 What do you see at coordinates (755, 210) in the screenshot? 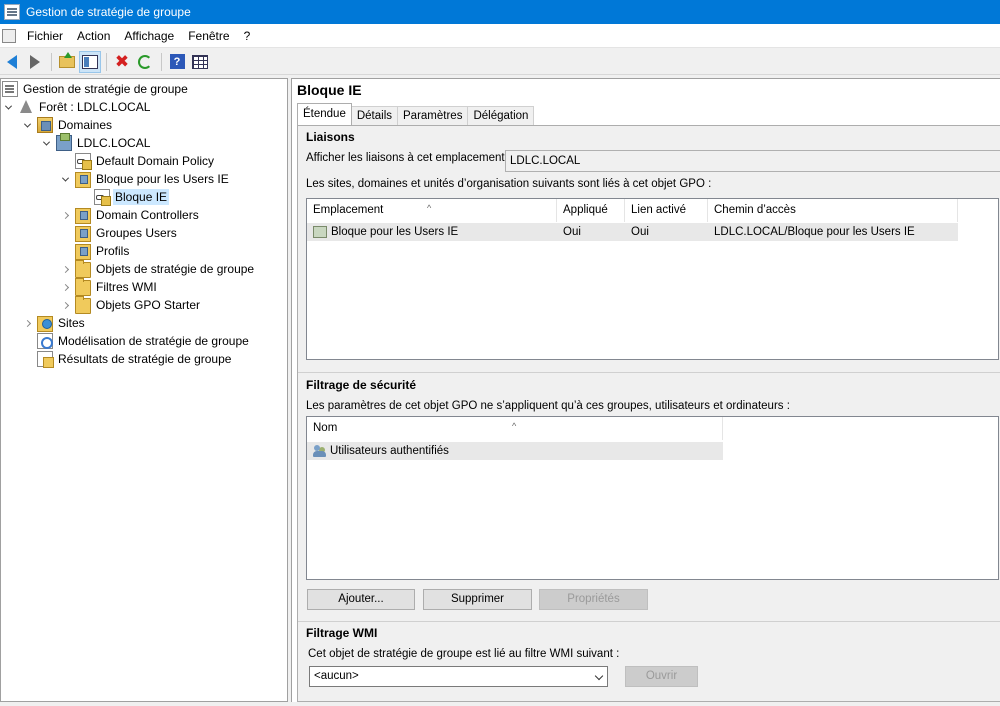
I see `column-label: Chemin d’accès` at bounding box center [755, 210].